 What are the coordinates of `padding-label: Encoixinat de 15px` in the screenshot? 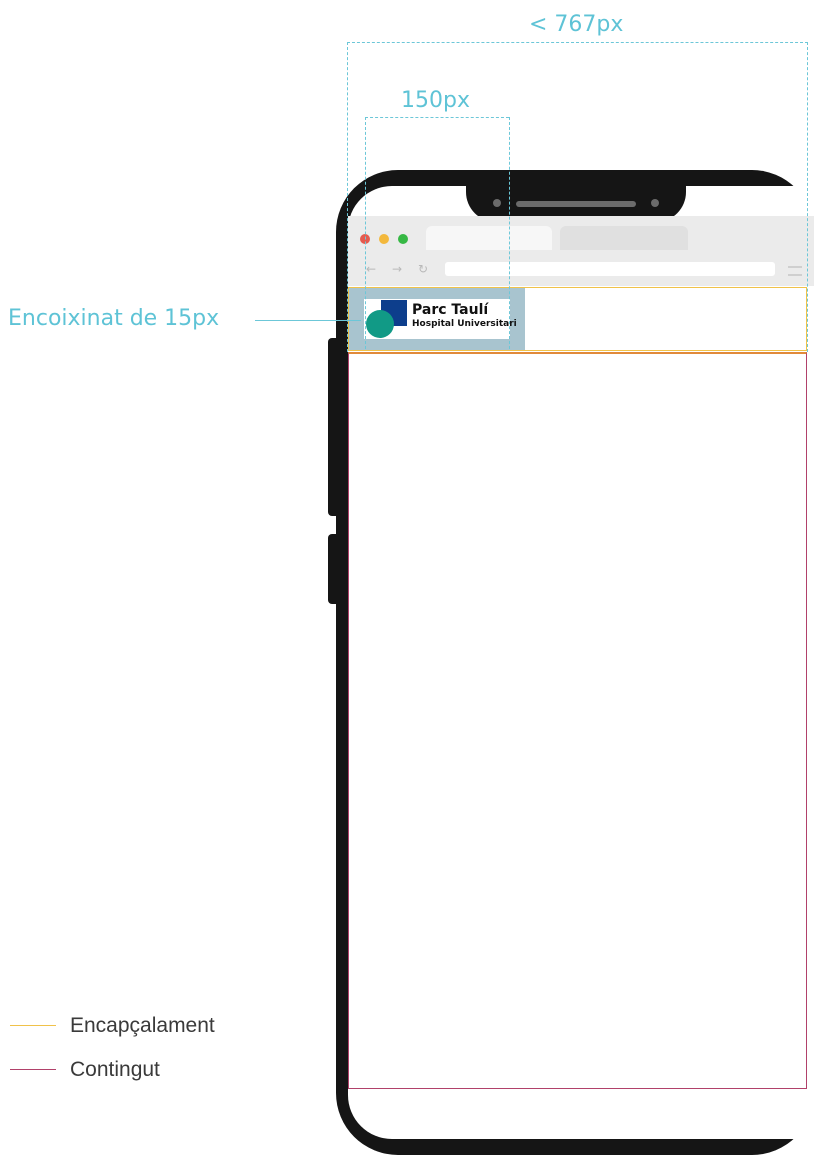 It's located at (114, 318).